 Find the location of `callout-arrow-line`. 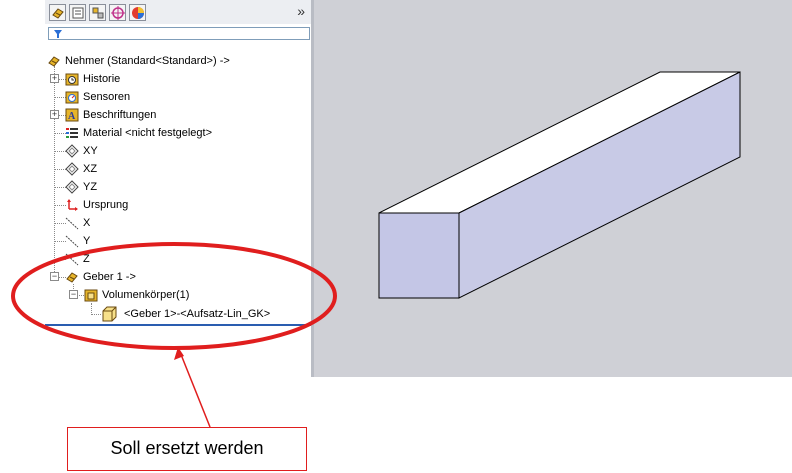

callout-arrow-line is located at coordinates (195, 389).